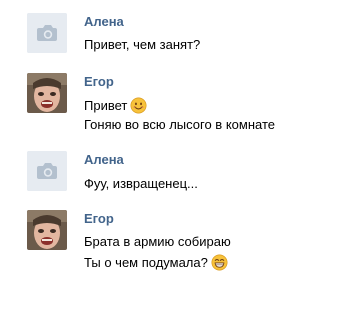 Image resolution: width=346 pixels, height=315 pixels. I want to click on message-text: Гоняю во всю лысого в комнате, so click(179, 124).